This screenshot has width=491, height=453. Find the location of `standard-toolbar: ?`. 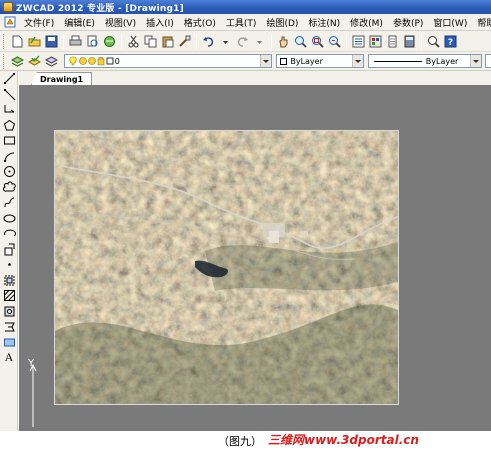

standard-toolbar: ? is located at coordinates (245, 41).